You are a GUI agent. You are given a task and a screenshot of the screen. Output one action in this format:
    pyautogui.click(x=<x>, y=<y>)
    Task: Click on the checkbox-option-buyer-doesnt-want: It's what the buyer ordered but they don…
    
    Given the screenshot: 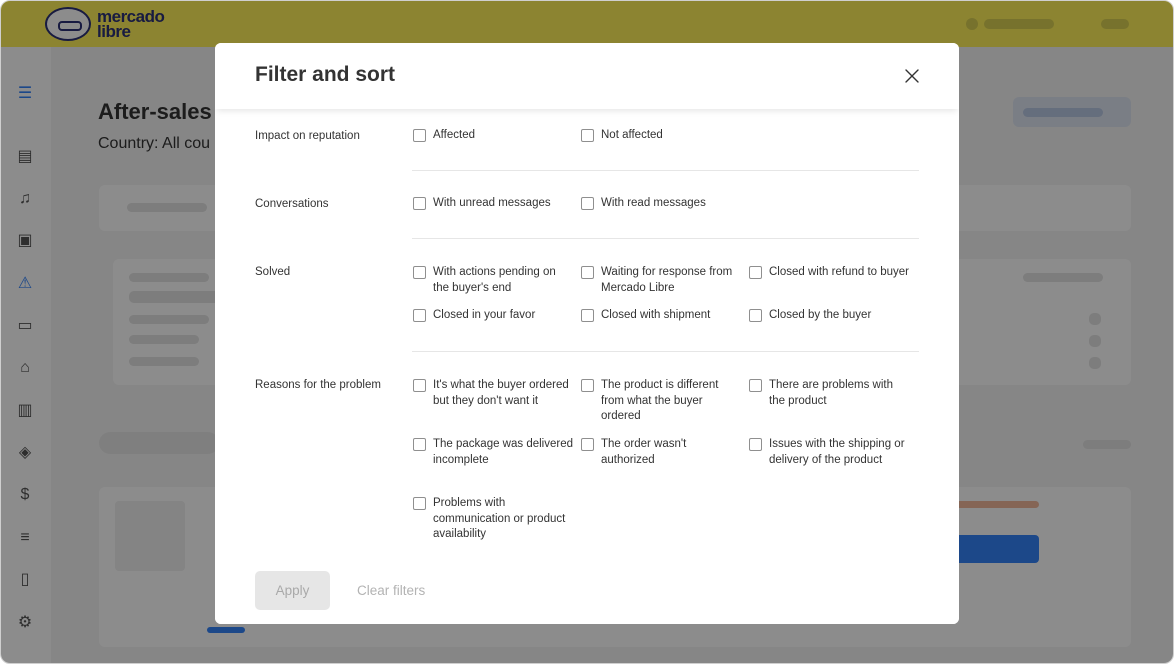 What is the action you would take?
    pyautogui.click(x=493, y=393)
    